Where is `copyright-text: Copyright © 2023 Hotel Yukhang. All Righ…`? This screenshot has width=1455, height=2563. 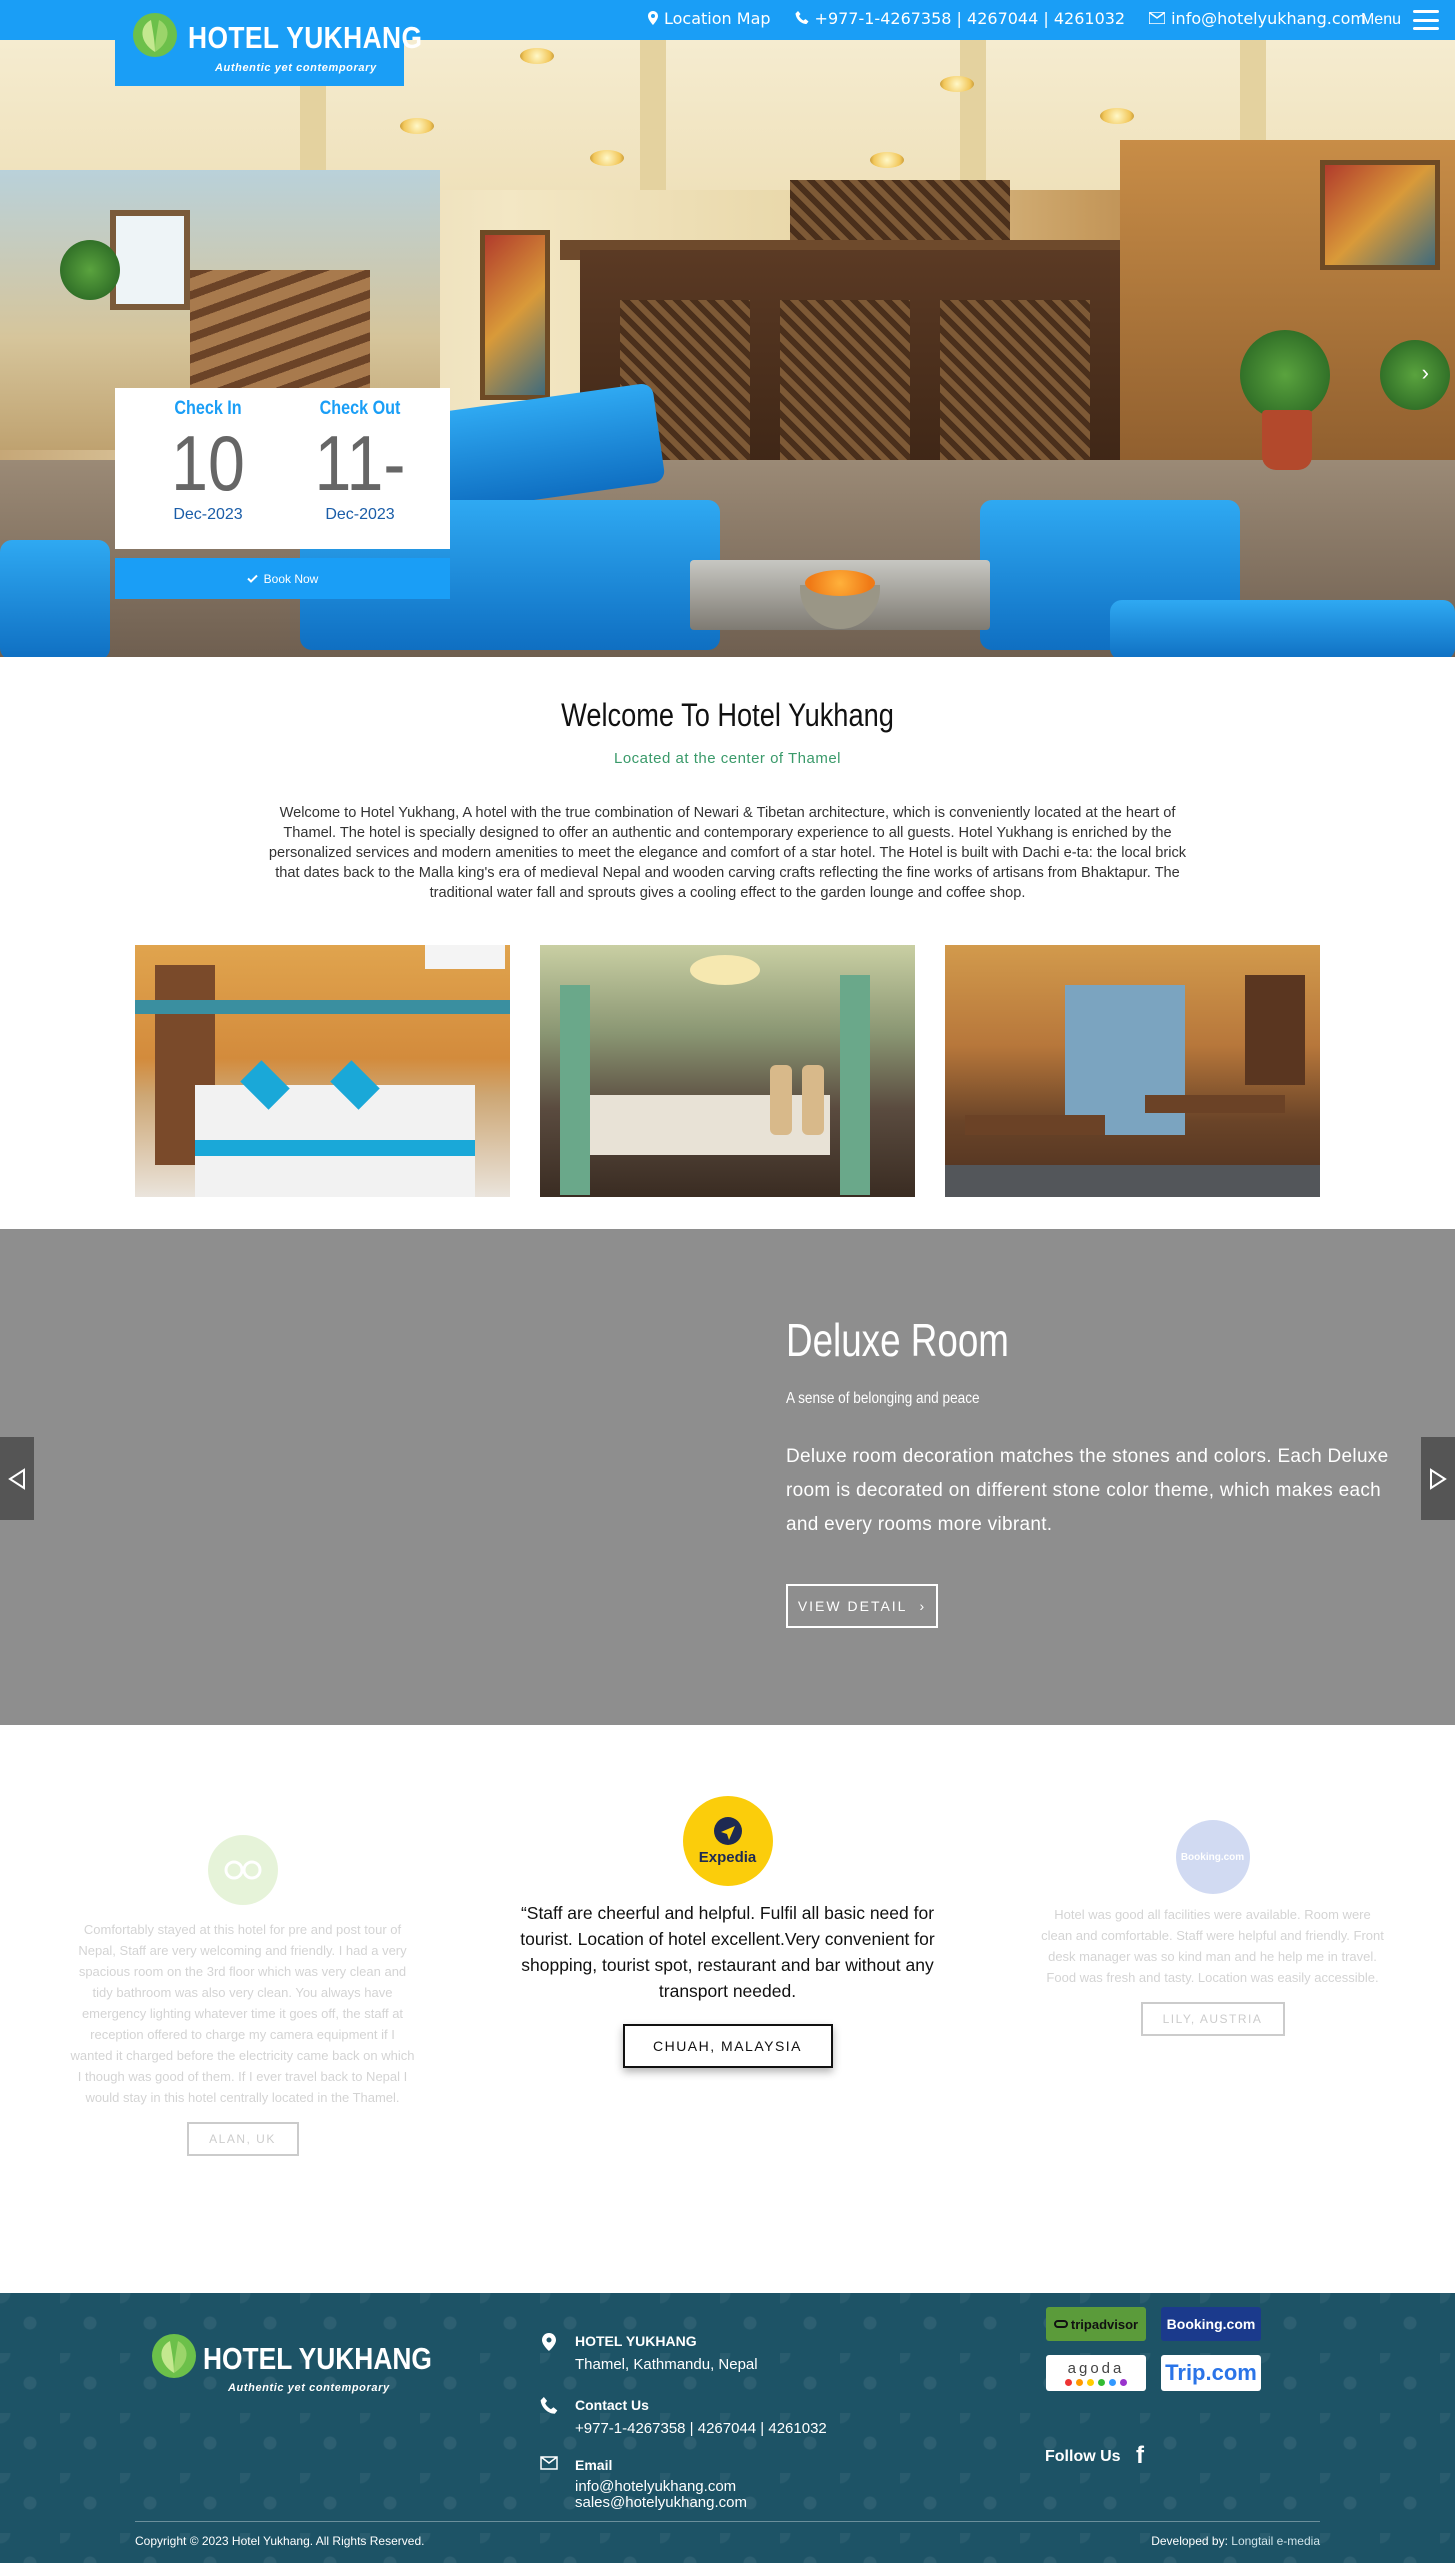 copyright-text: Copyright © 2023 Hotel Yukhang. All Righ… is located at coordinates (280, 2541).